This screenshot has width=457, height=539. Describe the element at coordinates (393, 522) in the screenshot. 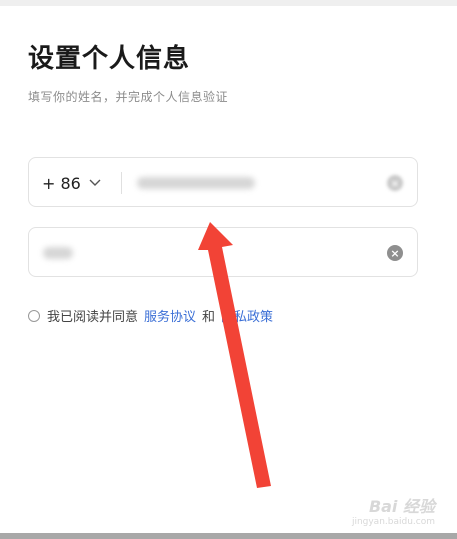

I see `watermark-url: jingyan.baidu.com` at that location.